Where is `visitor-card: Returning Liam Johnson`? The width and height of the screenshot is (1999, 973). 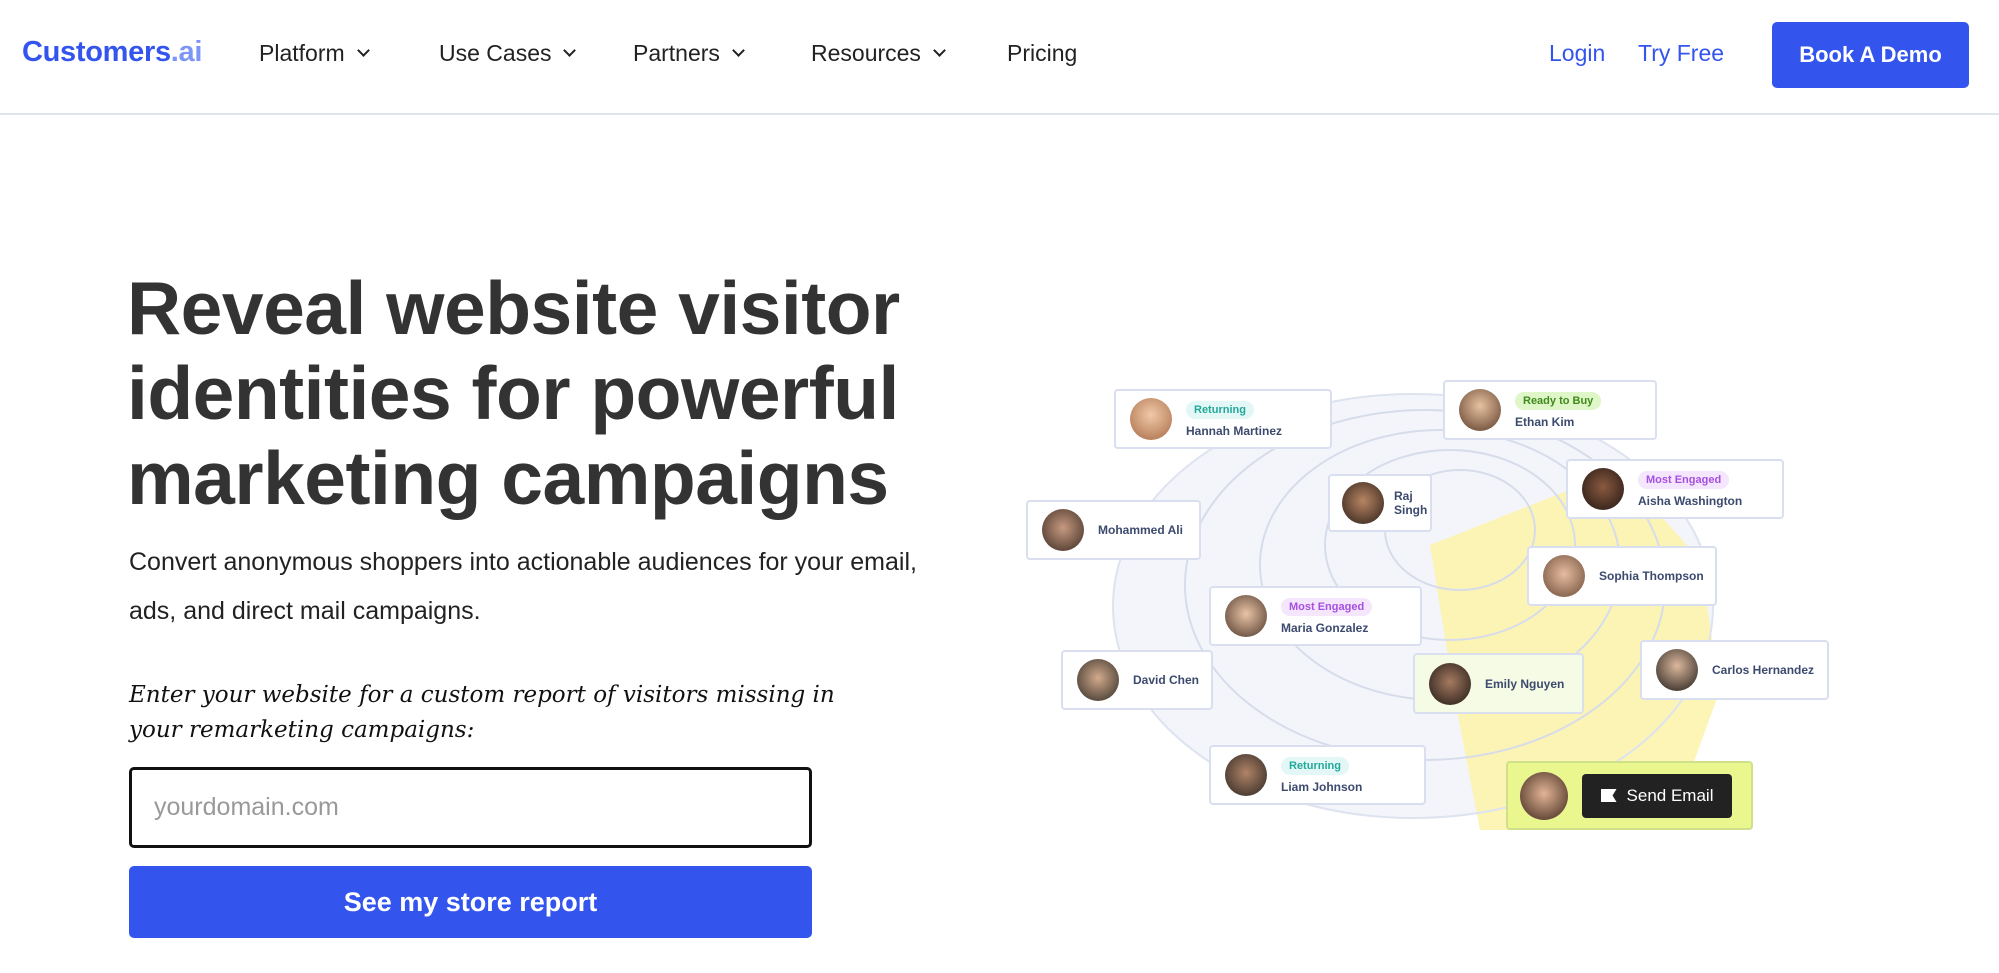 visitor-card: Returning Liam Johnson is located at coordinates (1317, 775).